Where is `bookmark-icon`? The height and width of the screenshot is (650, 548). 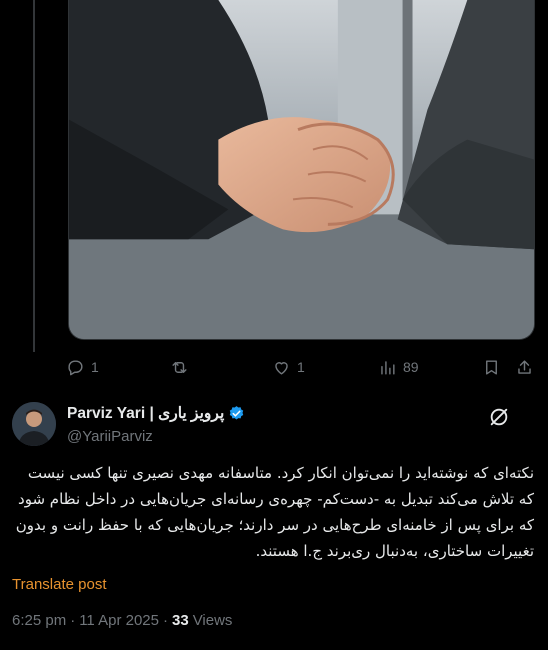
bookmark-icon is located at coordinates (491, 367).